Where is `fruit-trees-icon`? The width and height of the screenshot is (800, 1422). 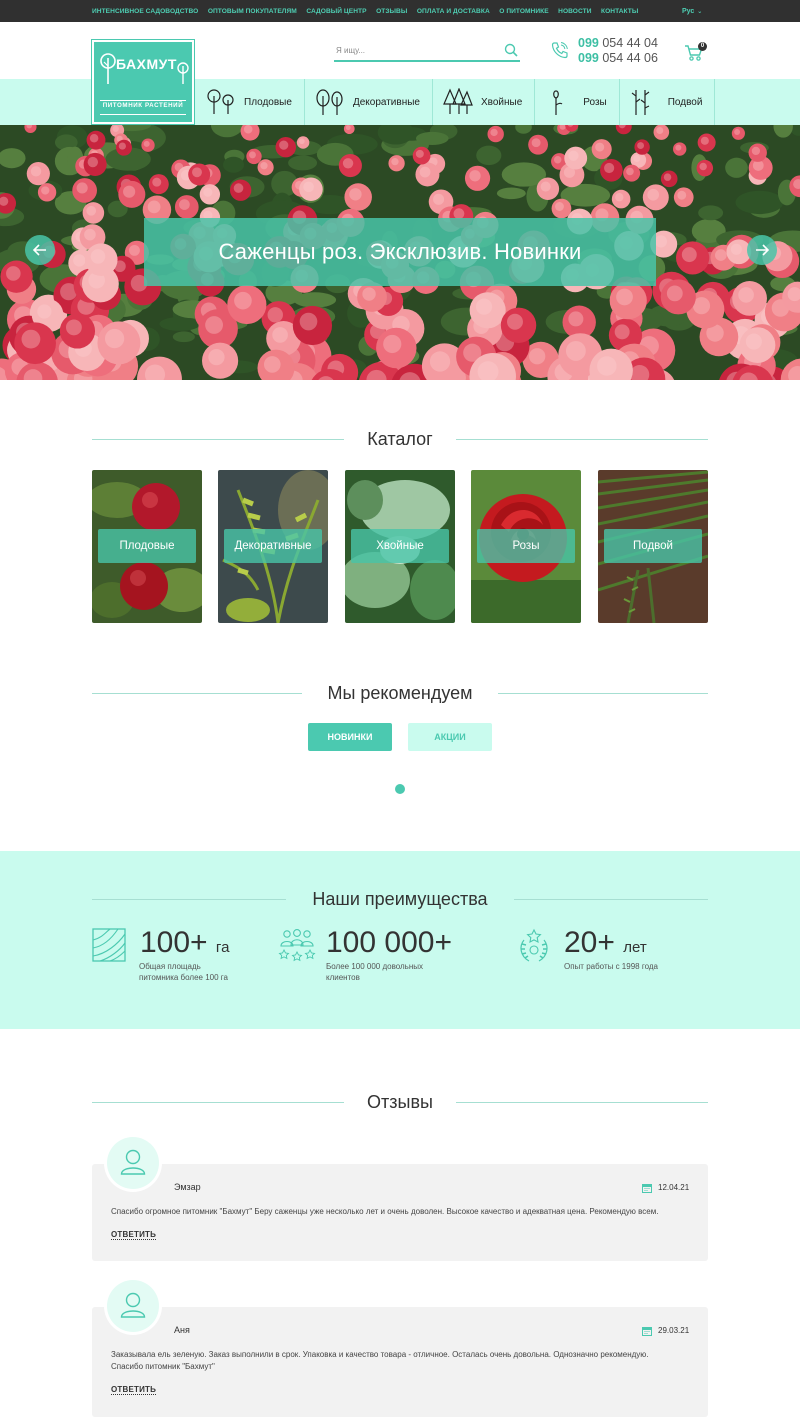
fruit-trees-icon is located at coordinates (220, 101).